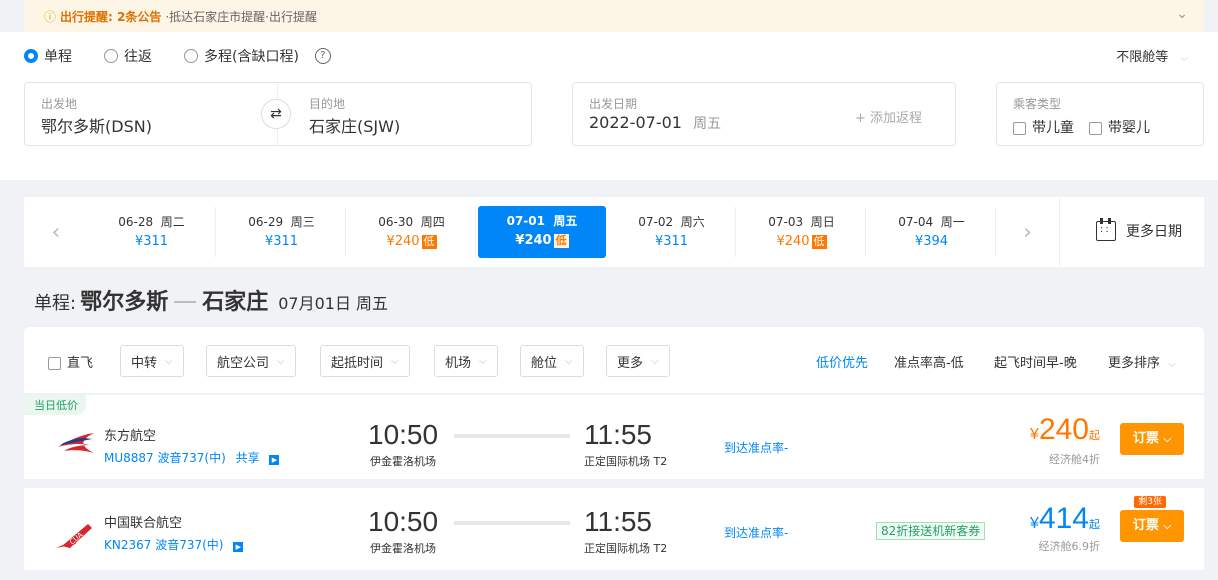 This screenshot has width=1218, height=580. I want to click on passenger-type: 乘客类型 带儿童 带婴儿, so click(1100, 114).